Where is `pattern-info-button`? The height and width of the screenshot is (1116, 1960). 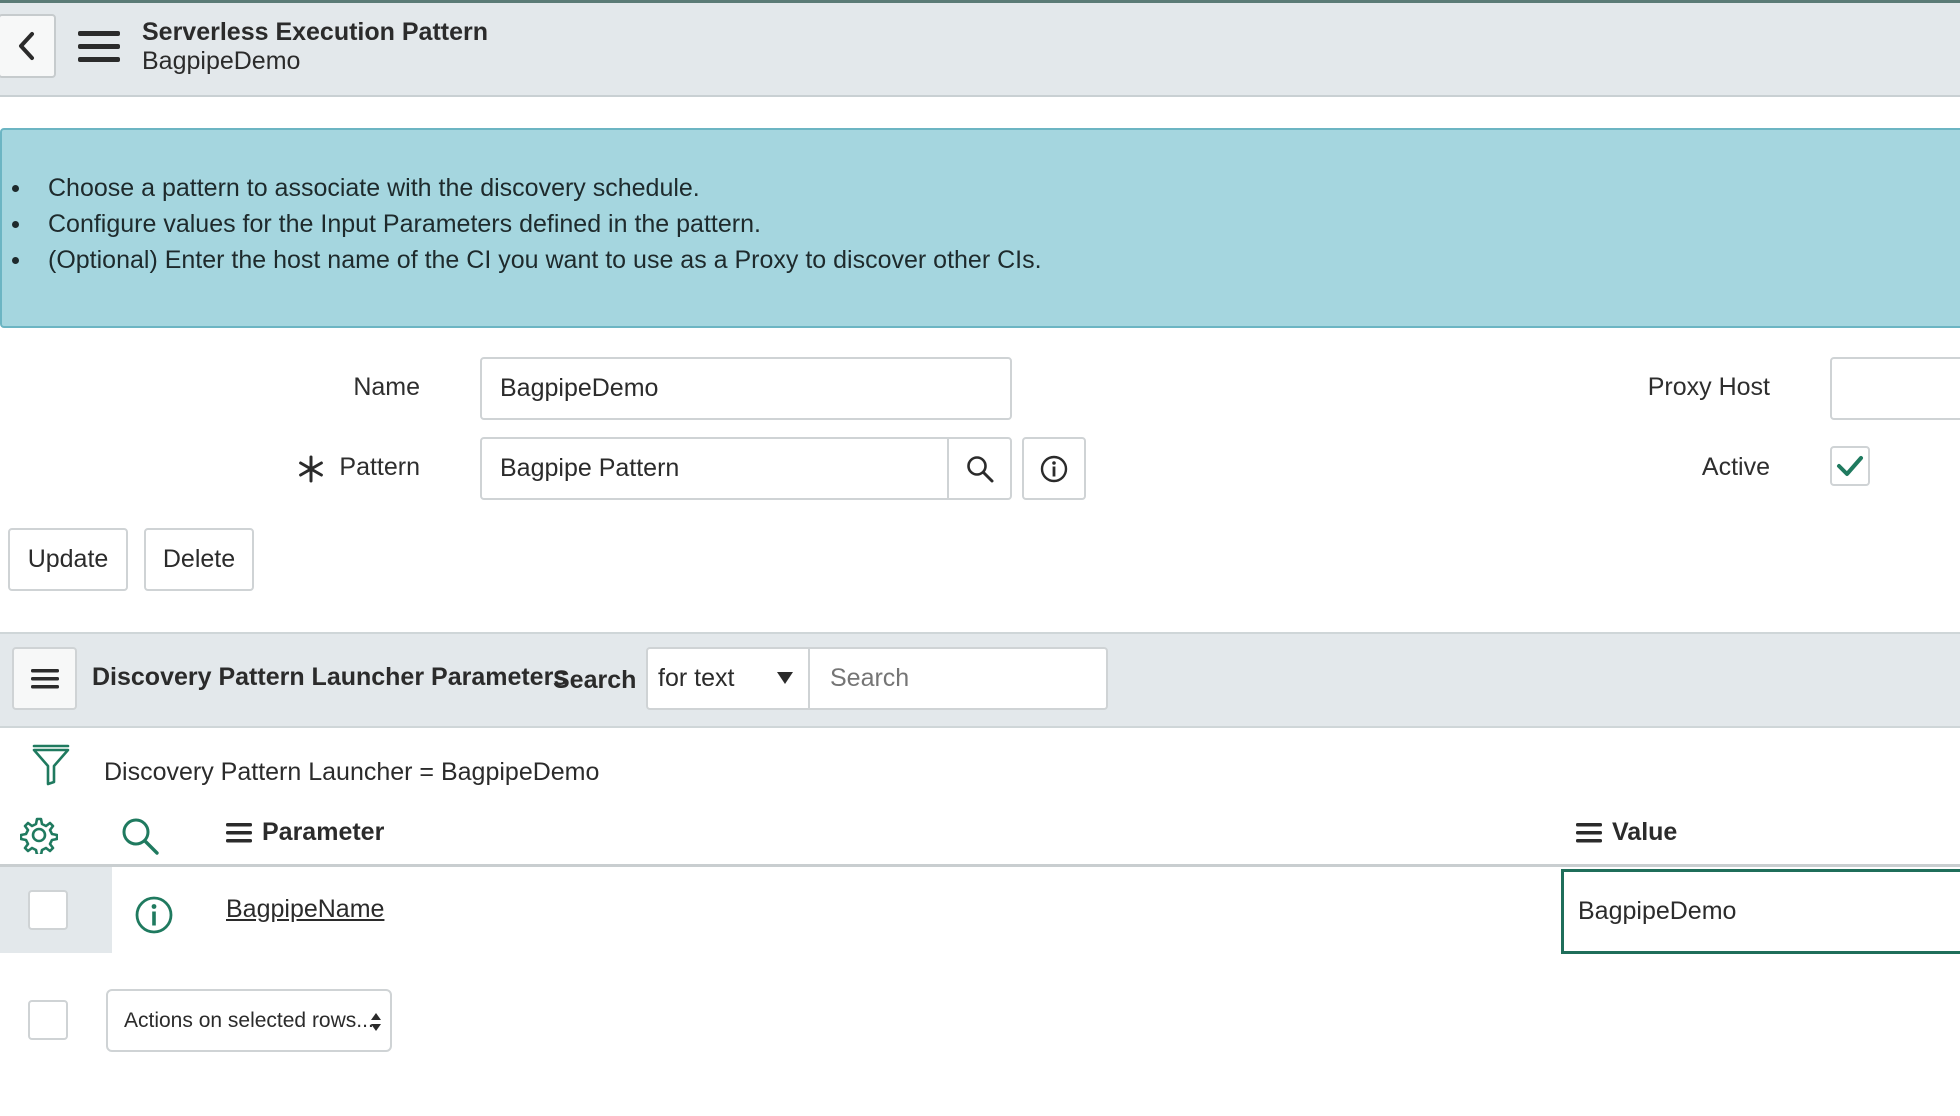
pattern-info-button is located at coordinates (1054, 468).